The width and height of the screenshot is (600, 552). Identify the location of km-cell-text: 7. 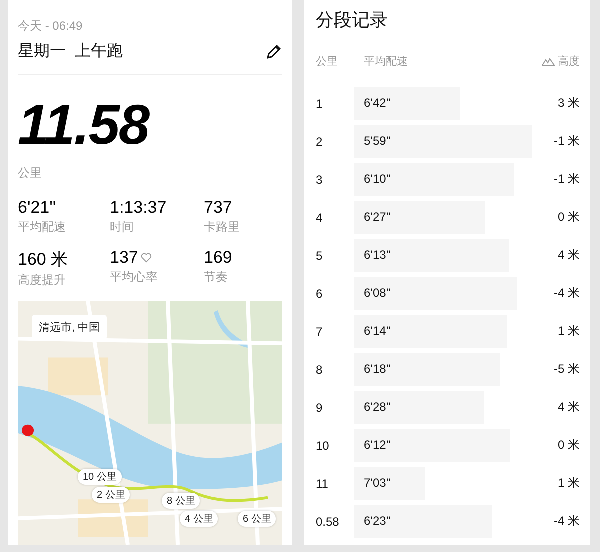
(320, 331).